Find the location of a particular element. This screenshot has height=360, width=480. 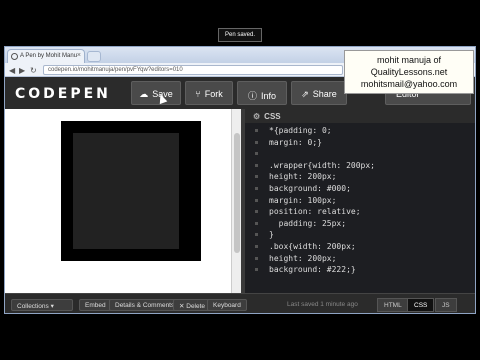

note-line-3: mohitsmail@yahoo.com is located at coordinates (409, 84).